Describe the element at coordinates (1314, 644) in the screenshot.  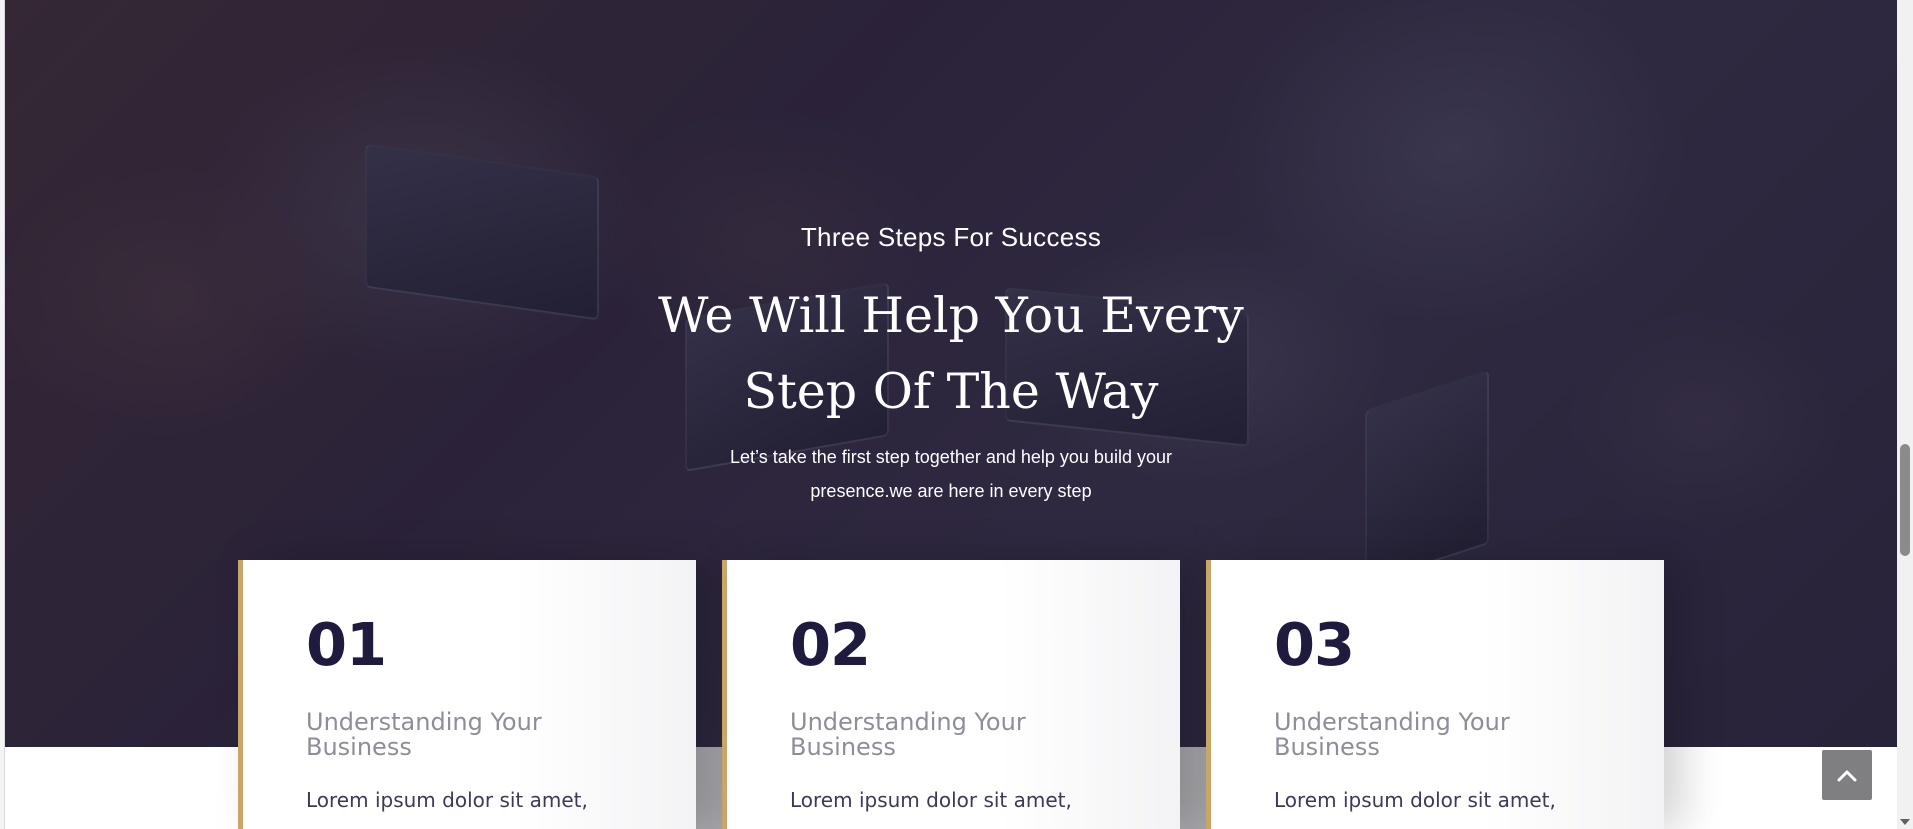
I see `step-number: 03` at that location.